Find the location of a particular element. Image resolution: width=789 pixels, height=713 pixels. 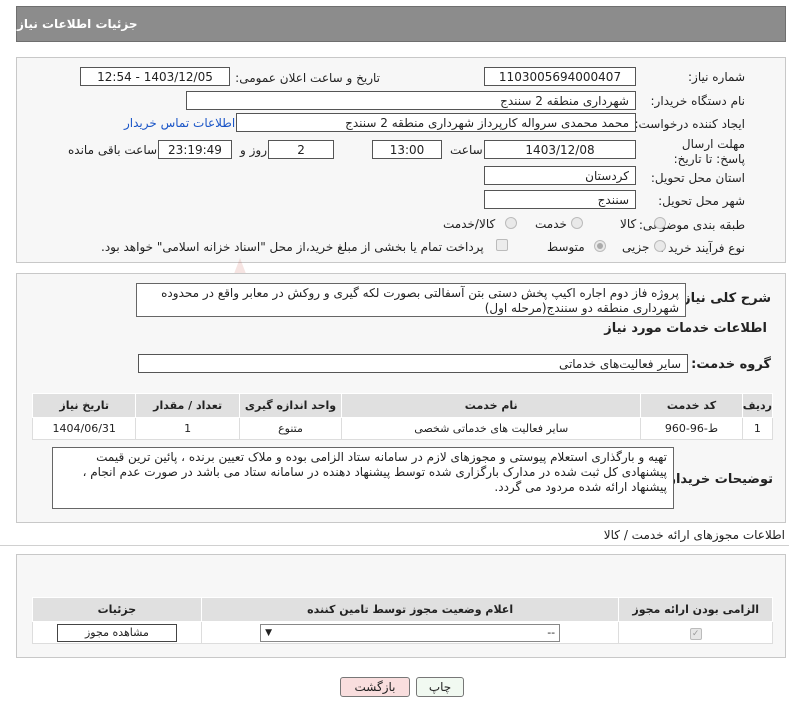

cell-quantity: 1 is located at coordinates (187, 428).